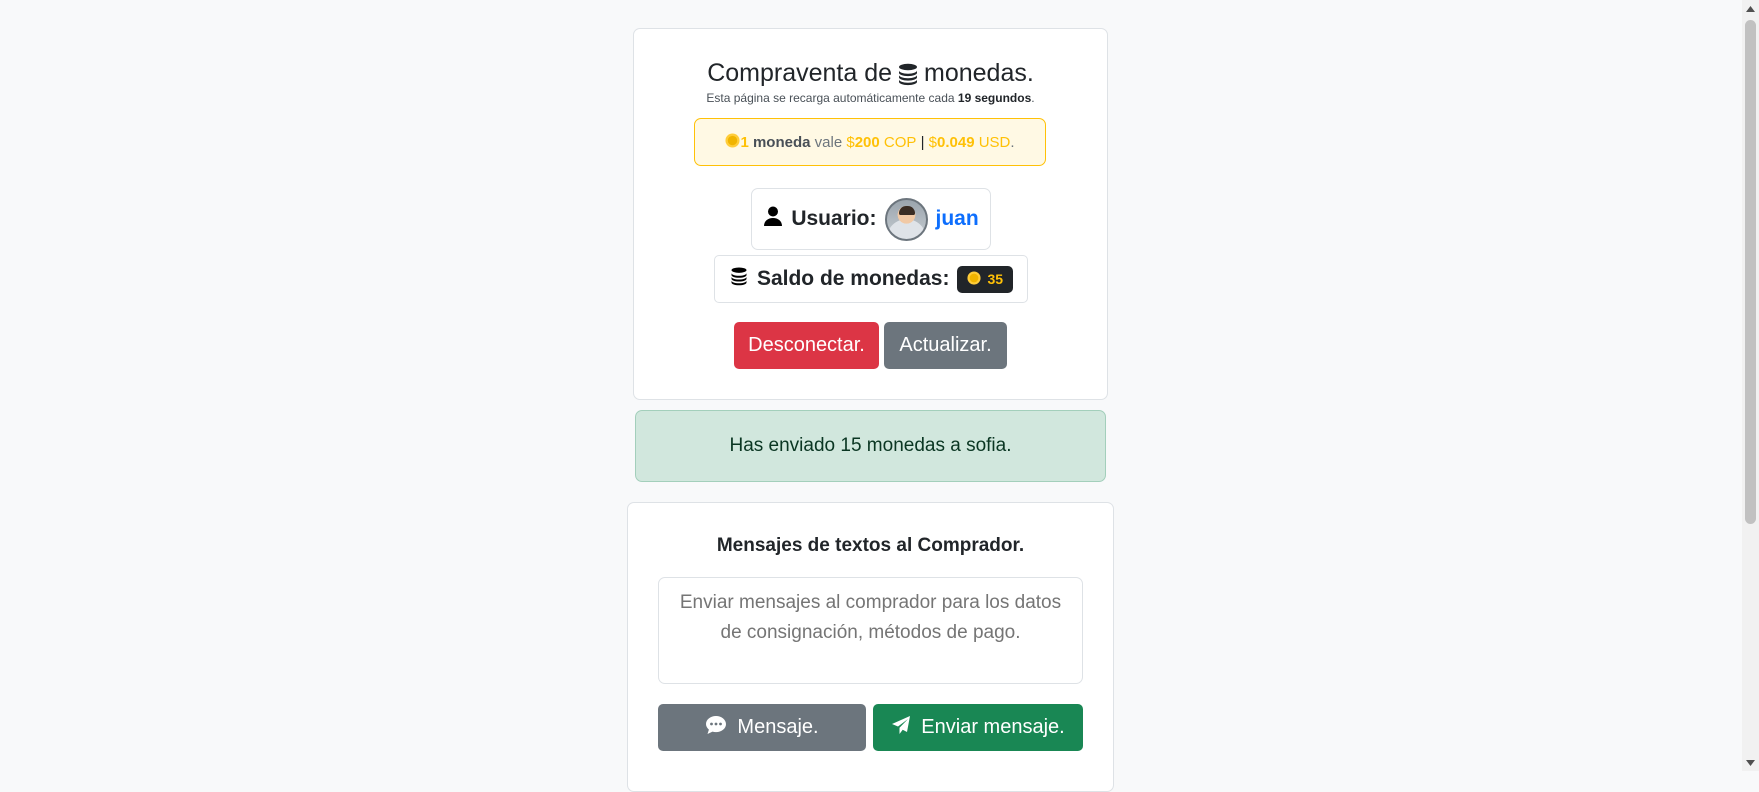 The height and width of the screenshot is (792, 1759). What do you see at coordinates (900, 142) in the screenshot?
I see `cop-currency: COP` at bounding box center [900, 142].